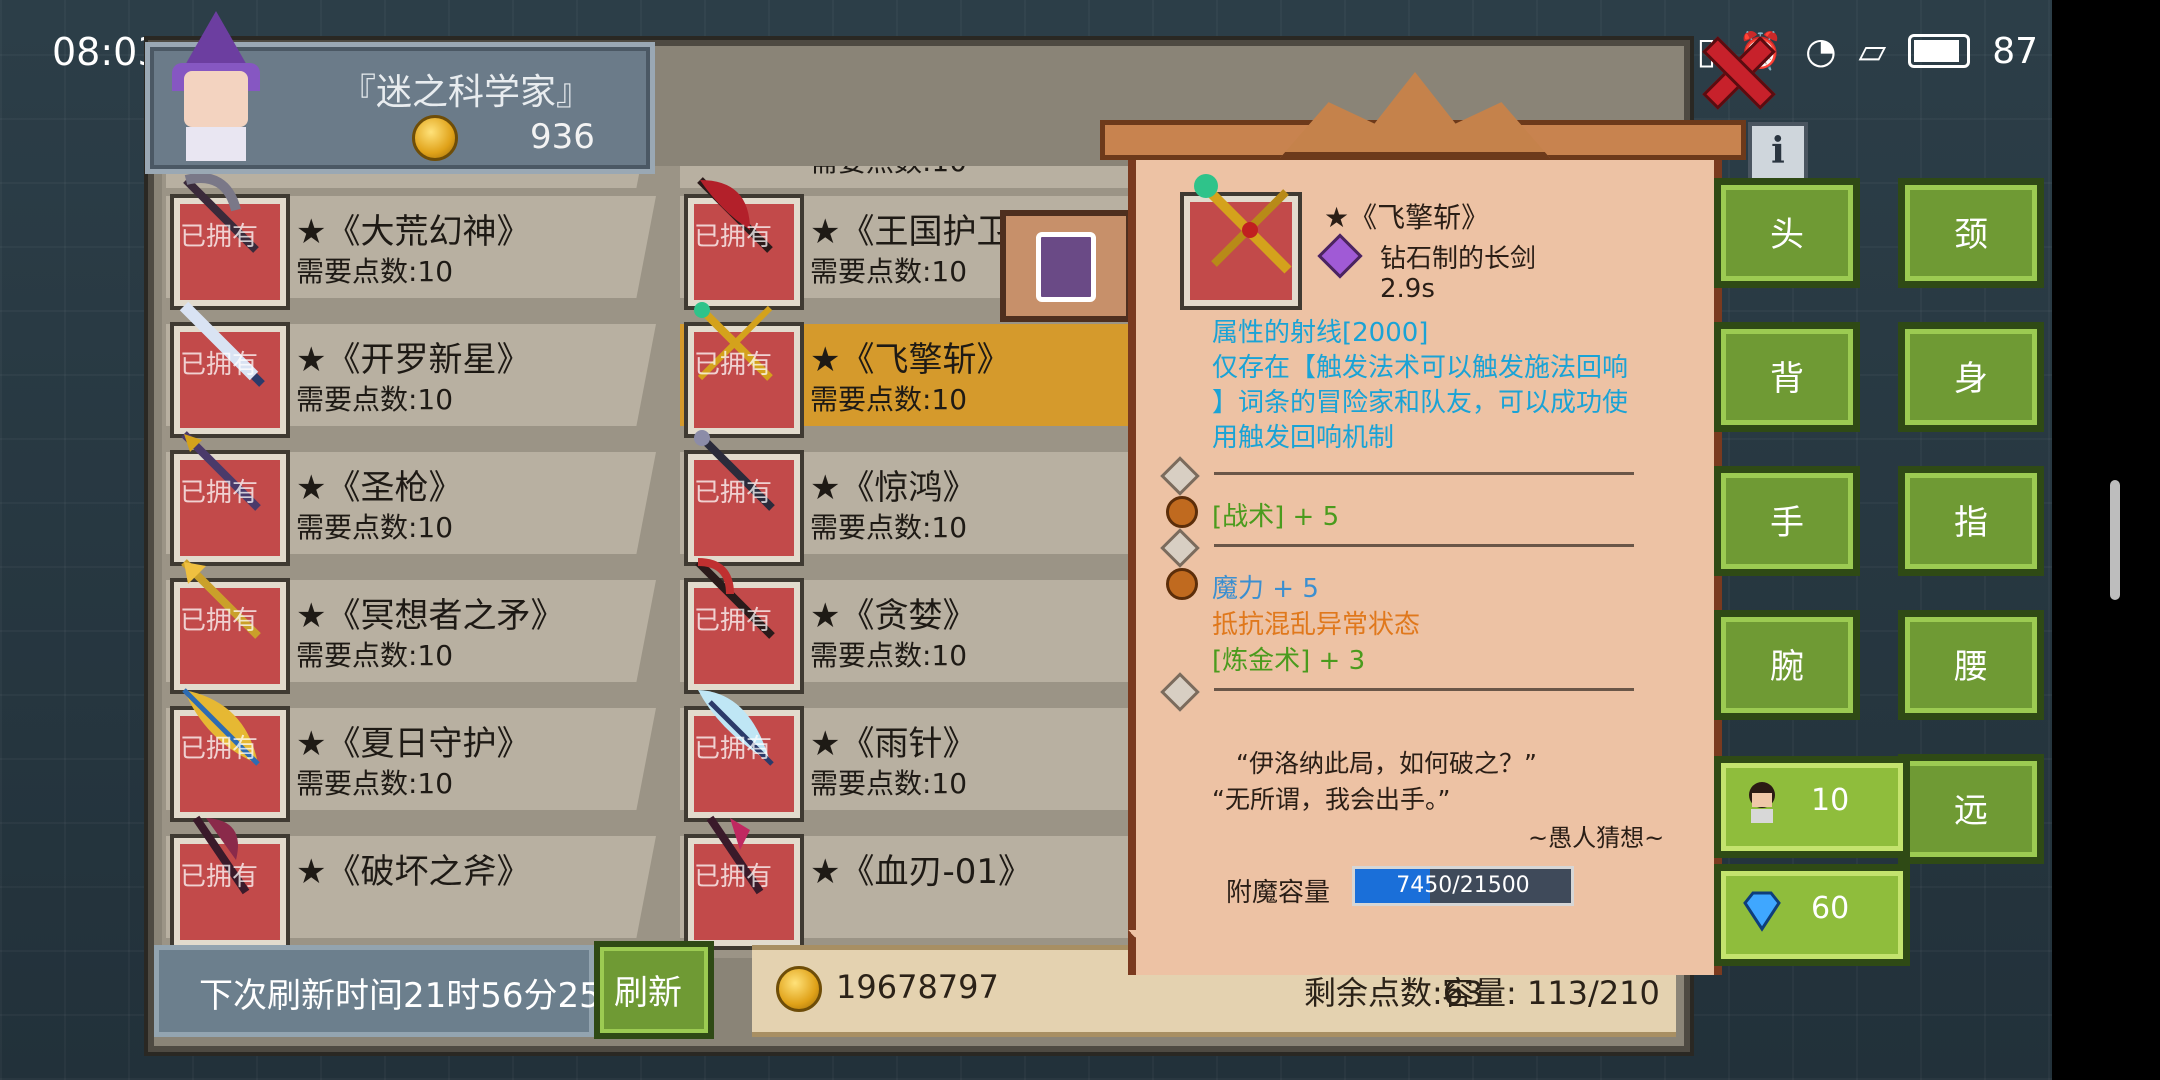 The width and height of the screenshot is (2160, 1080). What do you see at coordinates (562, 137) in the screenshot?
I see `npc-gold: 936` at bounding box center [562, 137].